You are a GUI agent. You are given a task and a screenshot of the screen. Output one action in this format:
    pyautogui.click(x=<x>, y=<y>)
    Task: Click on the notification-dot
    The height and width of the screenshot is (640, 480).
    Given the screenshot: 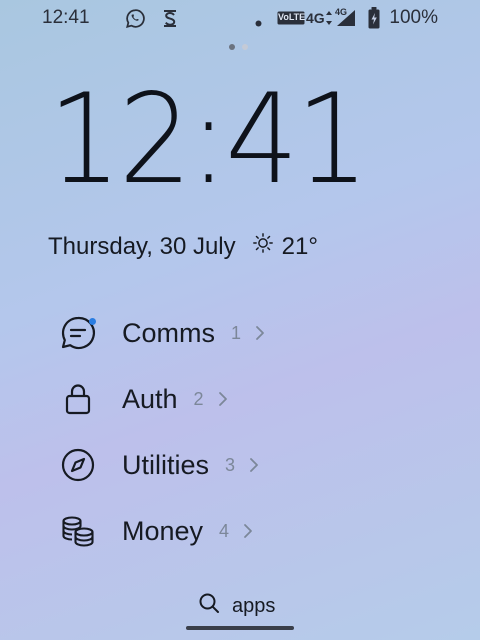 What is the action you would take?
    pyautogui.click(x=92, y=321)
    